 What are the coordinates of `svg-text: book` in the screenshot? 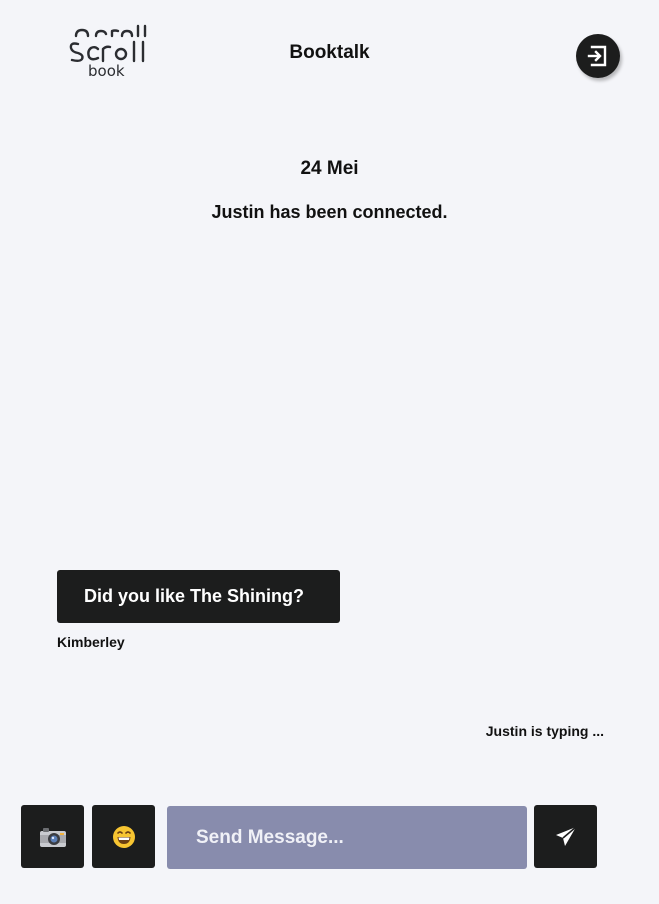 It's located at (106, 71).